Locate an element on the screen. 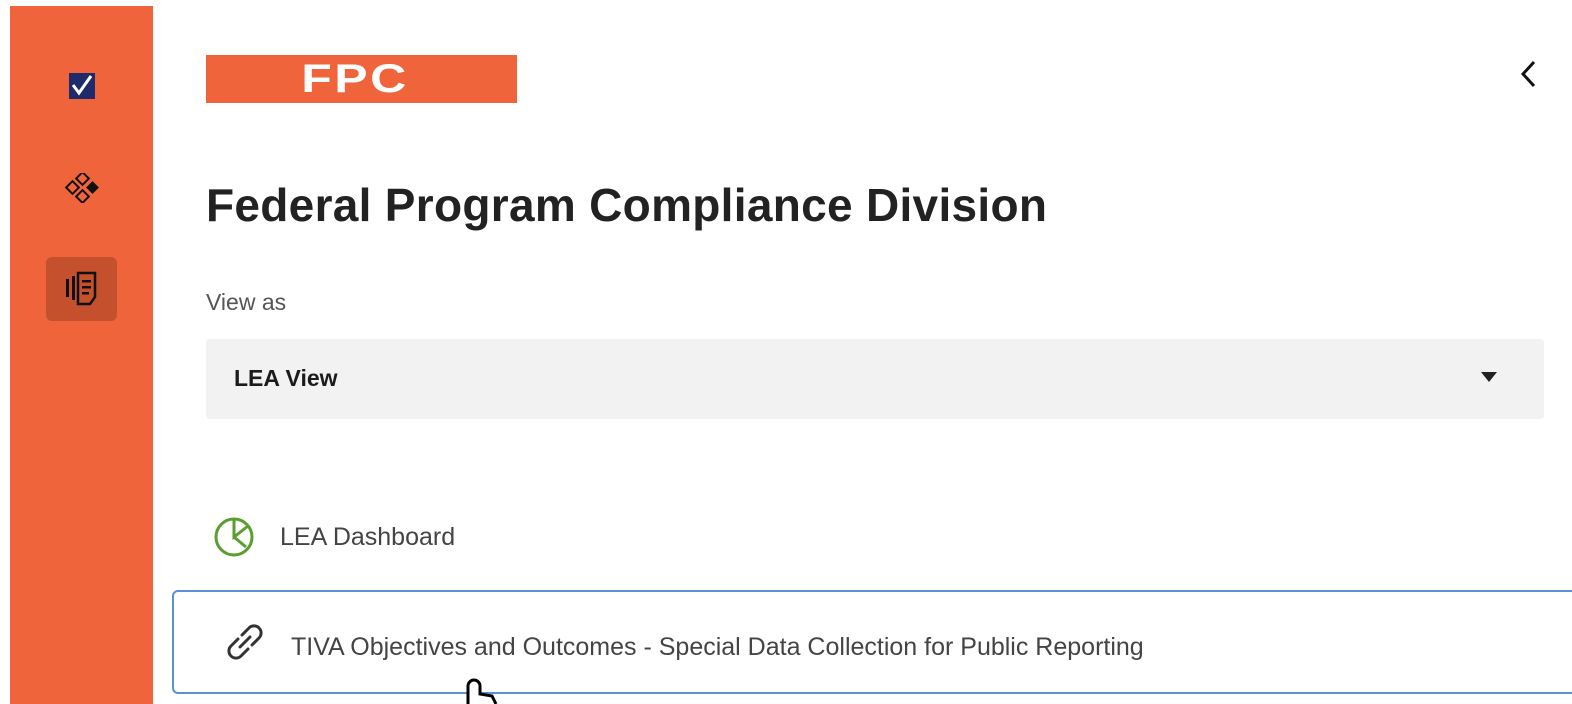 The width and height of the screenshot is (1572, 704). chevron-left-icon is located at coordinates (1528, 74).